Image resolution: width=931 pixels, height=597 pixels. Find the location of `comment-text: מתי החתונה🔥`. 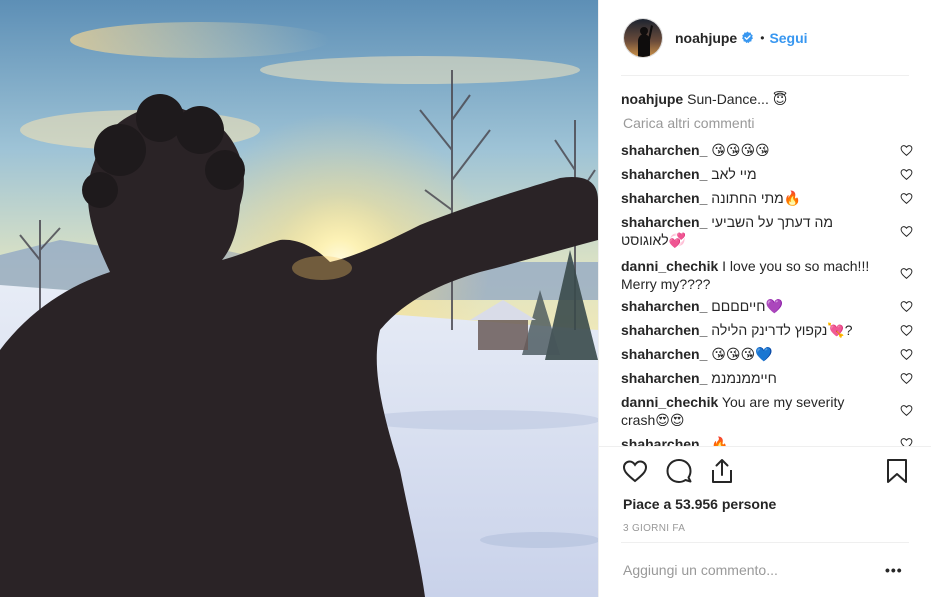

comment-text: מתי החתונה🔥 is located at coordinates (756, 198).